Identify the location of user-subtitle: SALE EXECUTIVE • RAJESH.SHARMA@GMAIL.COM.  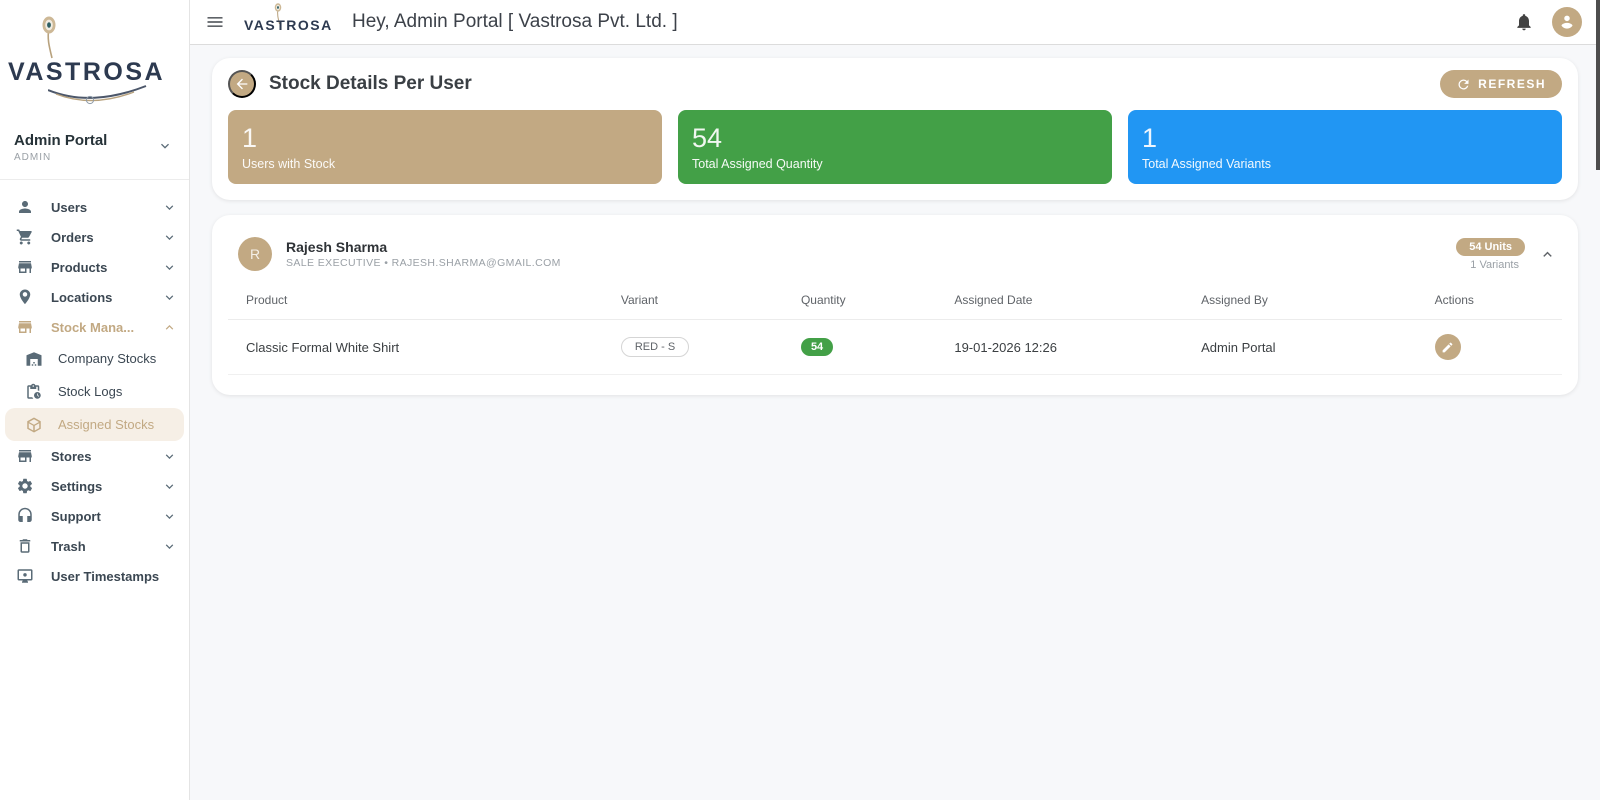
(423, 263).